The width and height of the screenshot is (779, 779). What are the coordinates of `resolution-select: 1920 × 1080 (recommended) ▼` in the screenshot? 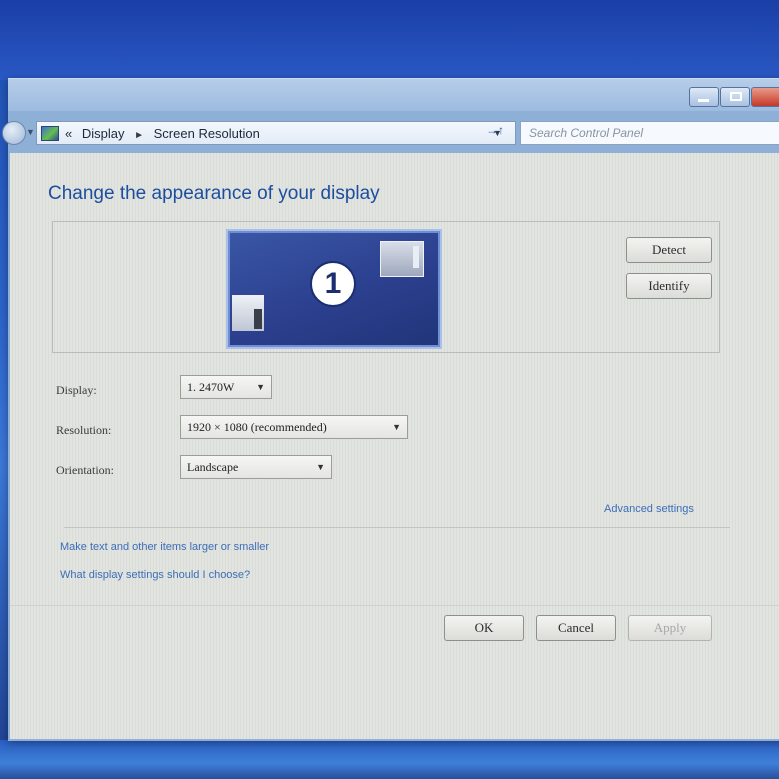 It's located at (294, 427).